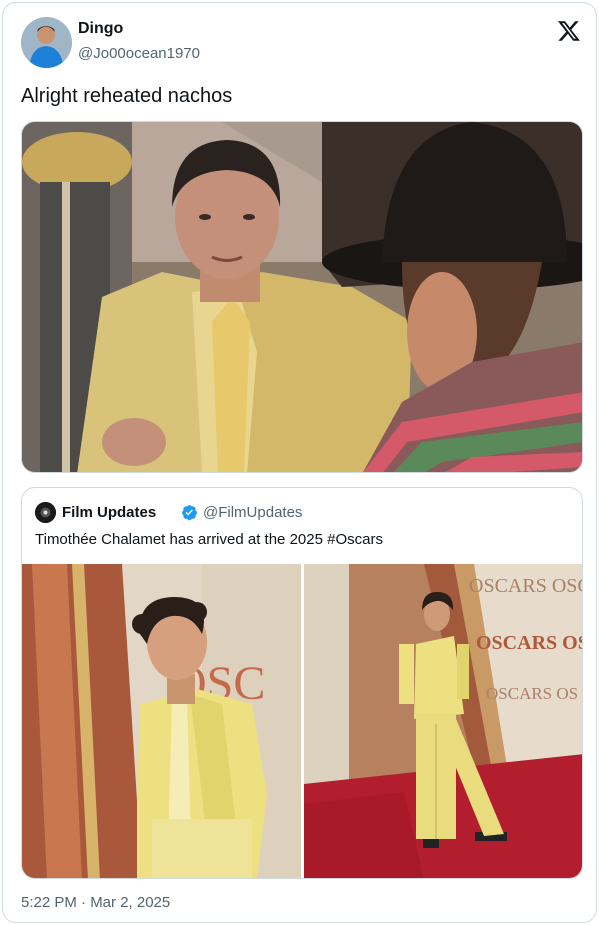 The image size is (599, 925). Describe the element at coordinates (532, 693) in the screenshot. I see `oscars-wall-text-3: OSCARS OS` at that location.